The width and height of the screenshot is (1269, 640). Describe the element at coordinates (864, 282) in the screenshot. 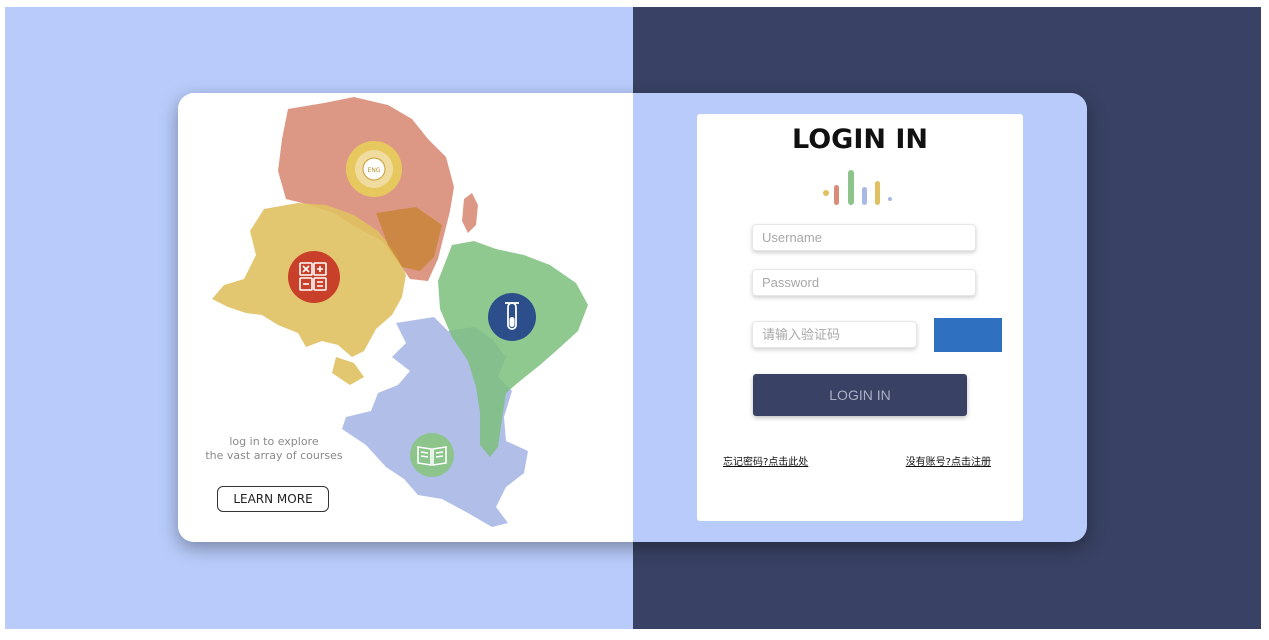

I see `password-input` at that location.